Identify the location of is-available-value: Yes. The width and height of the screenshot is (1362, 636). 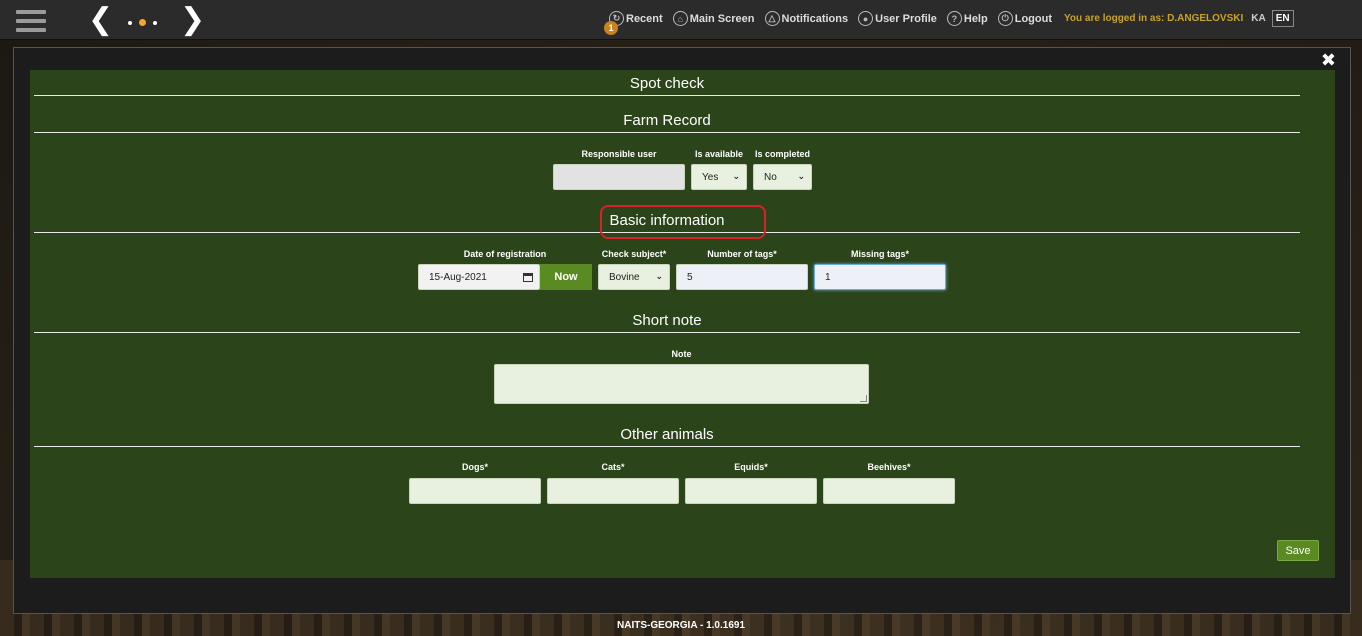
(710, 177).